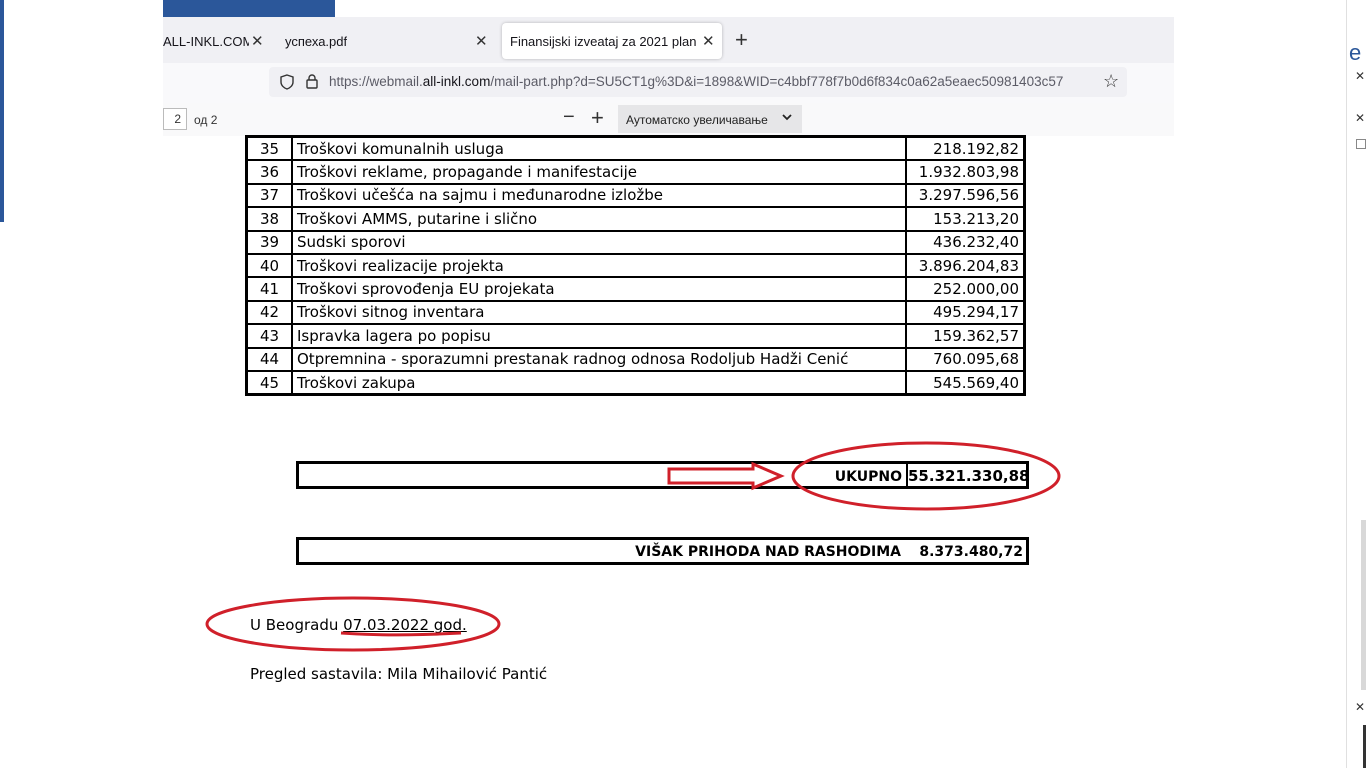 The width and height of the screenshot is (1366, 768). I want to click on tab-uspeha-pdf: успеха.pdf ✕, so click(385, 41).